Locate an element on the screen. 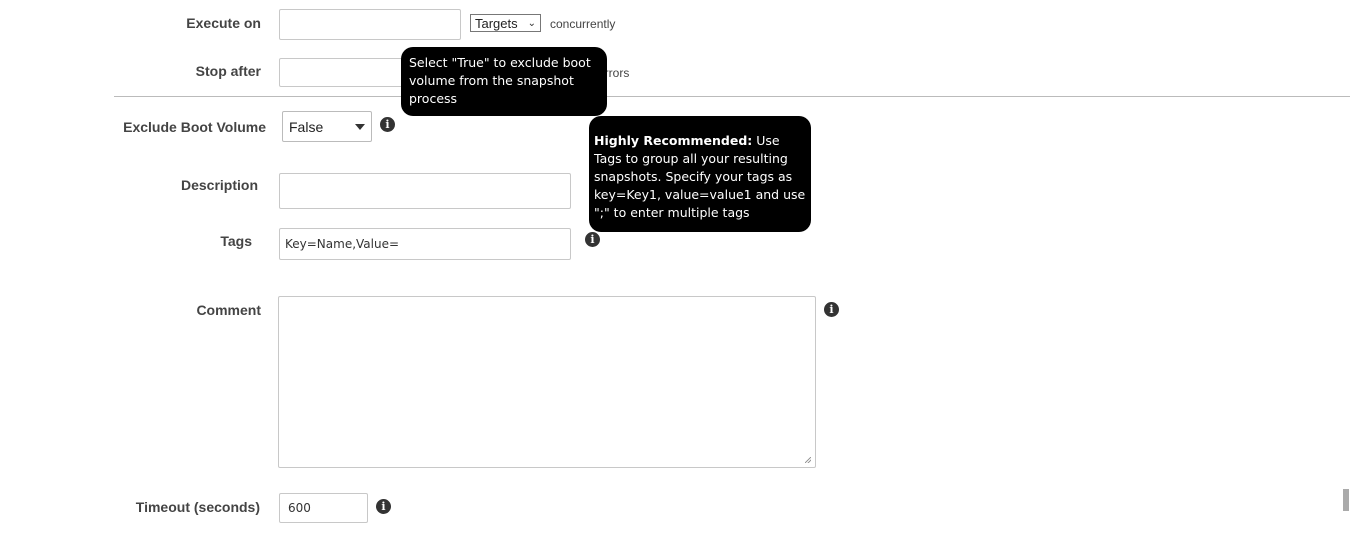  execute-on-label: Execute on is located at coordinates (223, 23).